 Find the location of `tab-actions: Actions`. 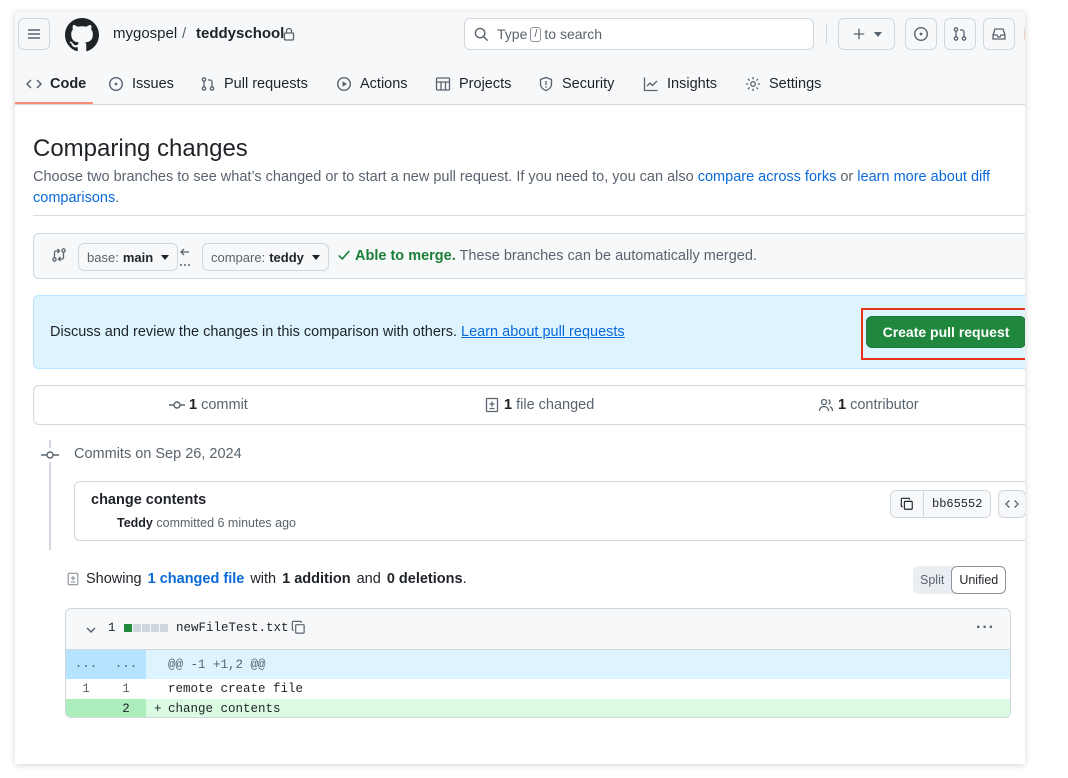

tab-actions: Actions is located at coordinates (372, 84).